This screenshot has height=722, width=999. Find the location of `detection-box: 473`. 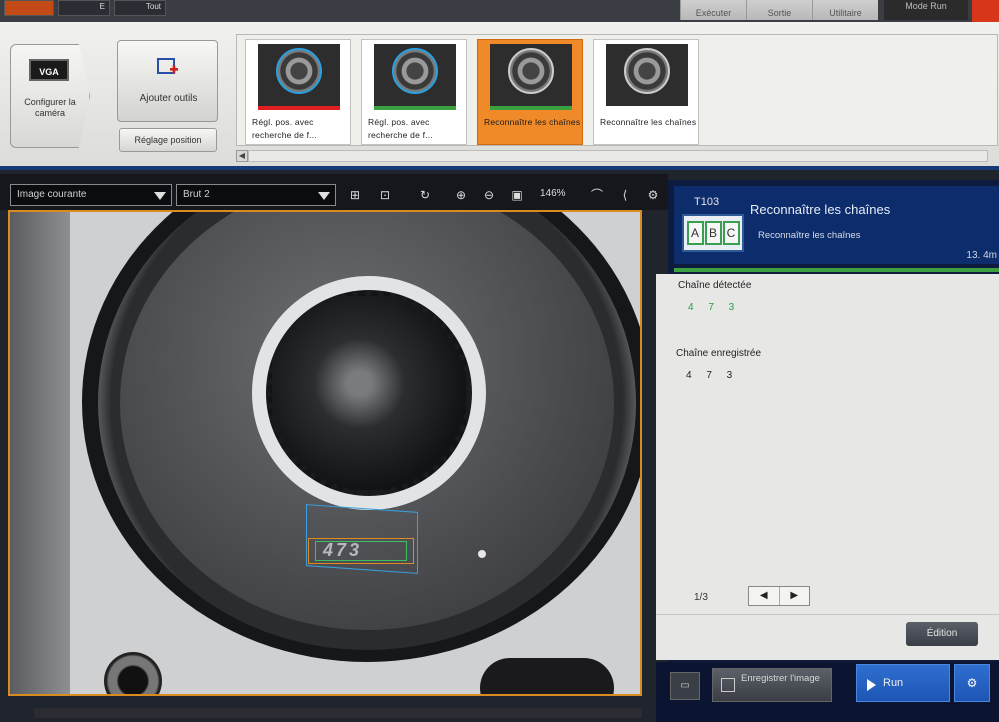

detection-box: 473 is located at coordinates (361, 551).